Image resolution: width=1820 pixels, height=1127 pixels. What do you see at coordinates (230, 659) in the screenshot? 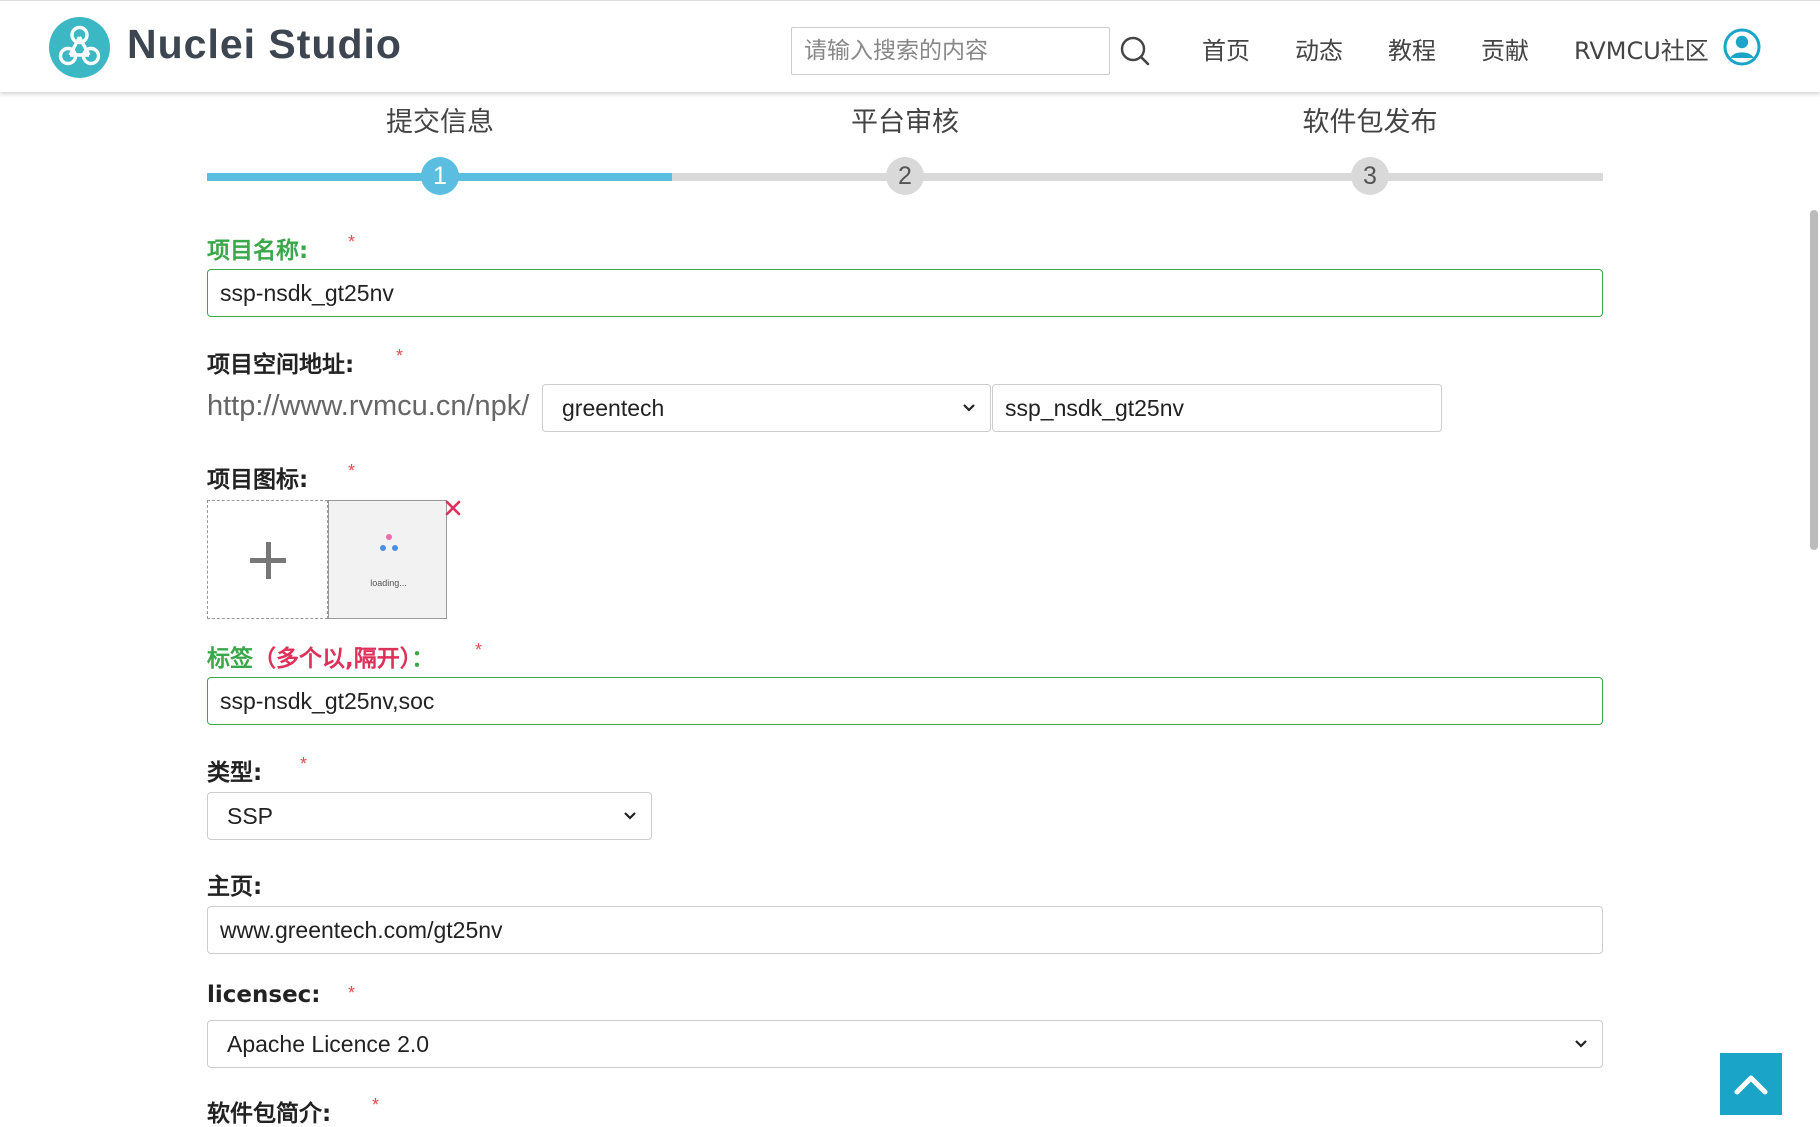
I see `tags-label-text: 标签` at bounding box center [230, 659].